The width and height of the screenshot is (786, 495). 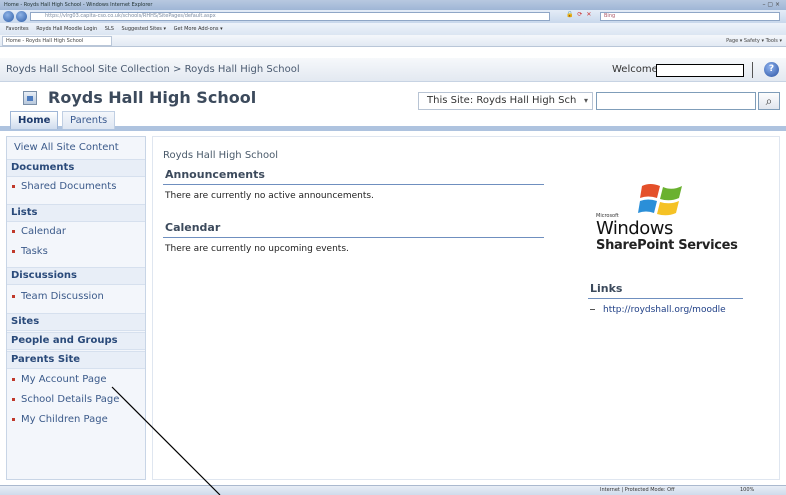 I want to click on ql-item-school-details-page: School Details Page, so click(x=76, y=402).